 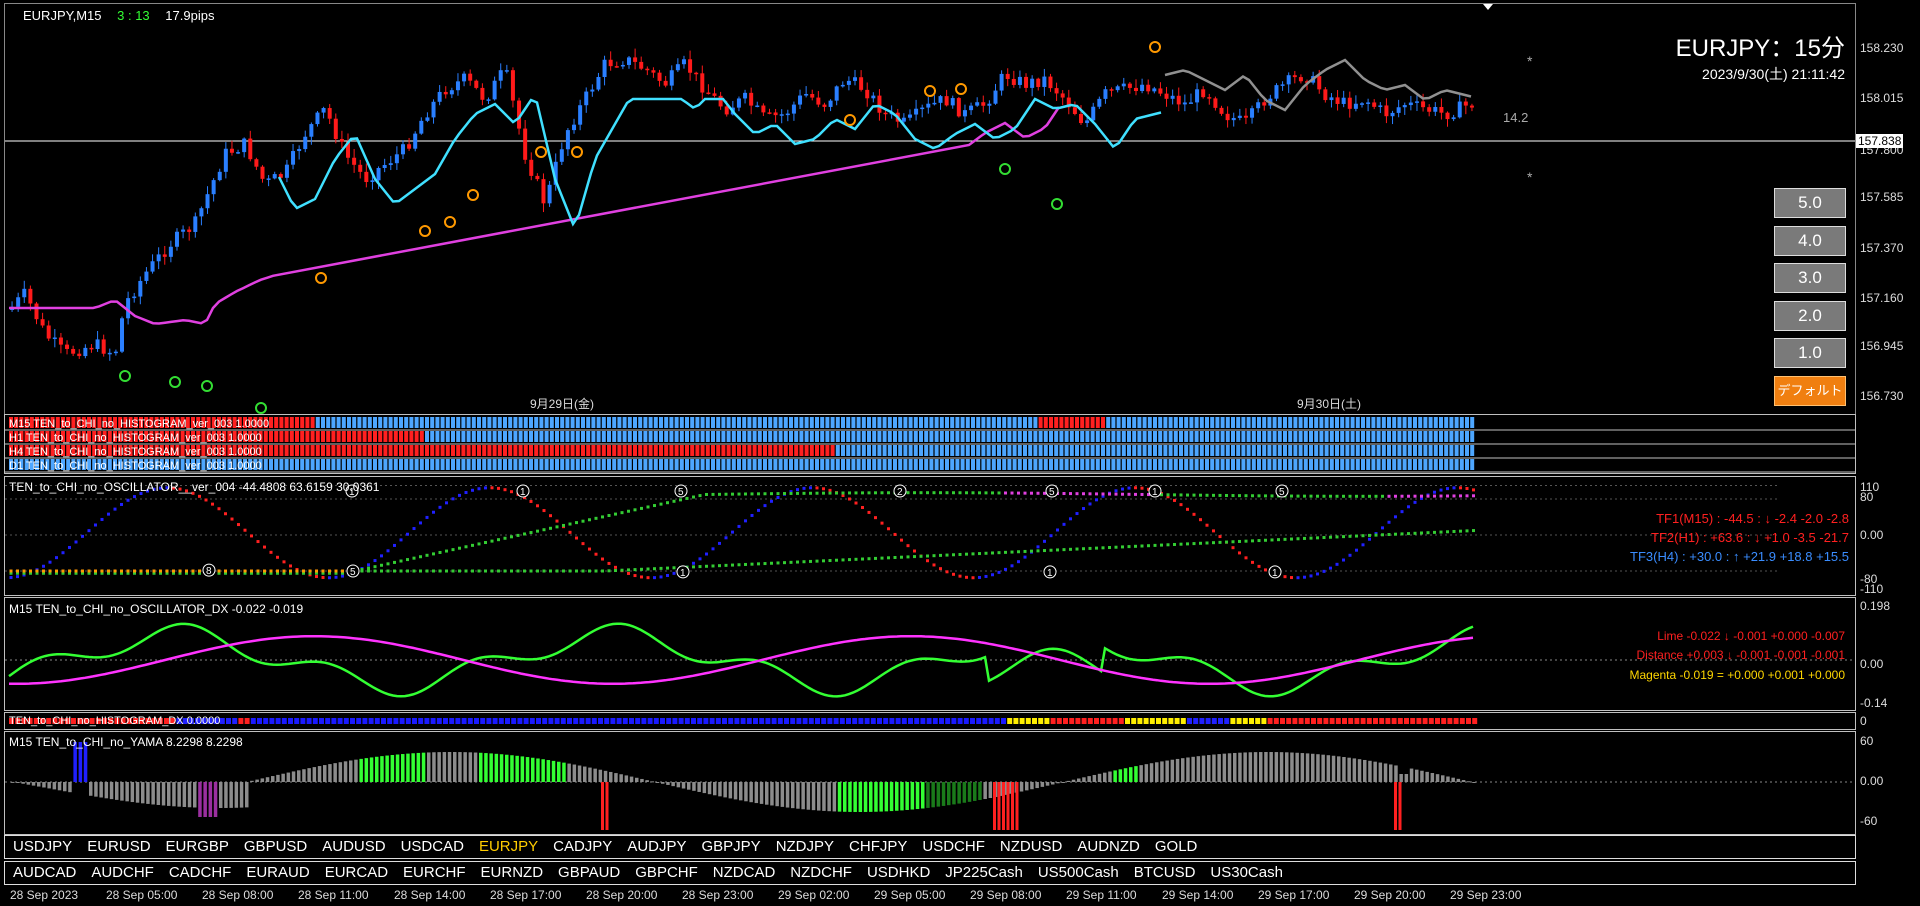 I want to click on symbol-button-nzdjpy: NZDJPY, so click(x=805, y=846).